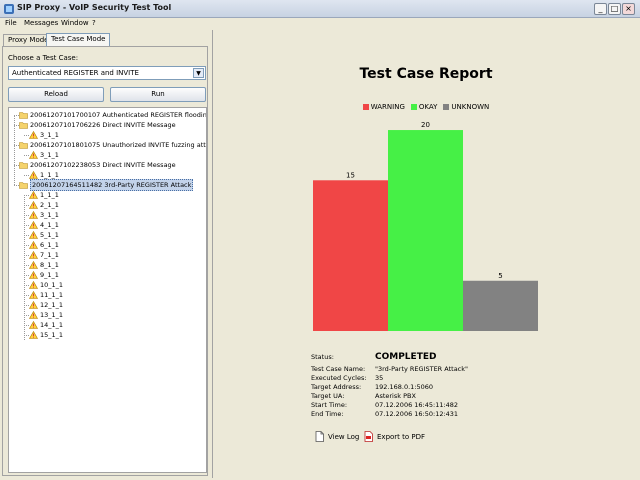  I want to click on field-label: Executed Cycles:, so click(339, 378).